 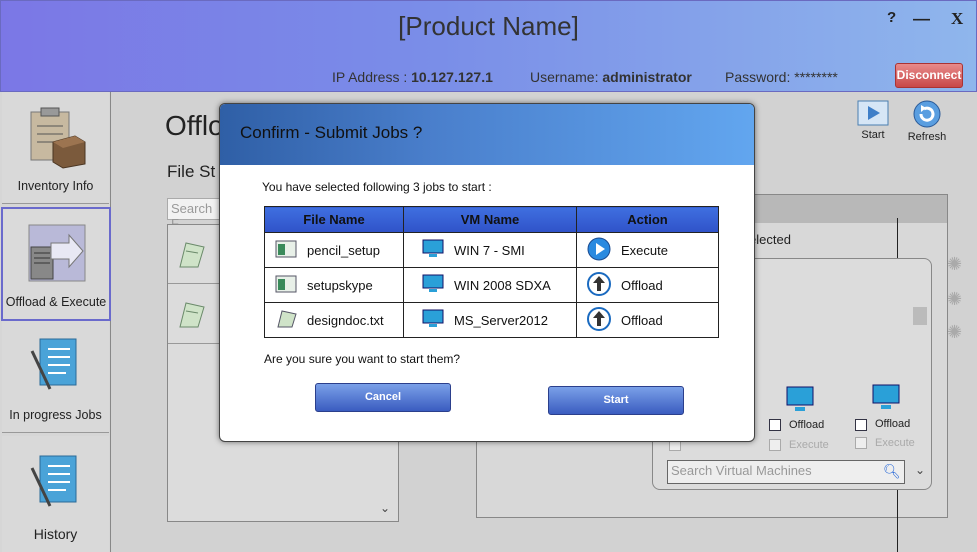 I want to click on password-value: ********, so click(x=816, y=77).